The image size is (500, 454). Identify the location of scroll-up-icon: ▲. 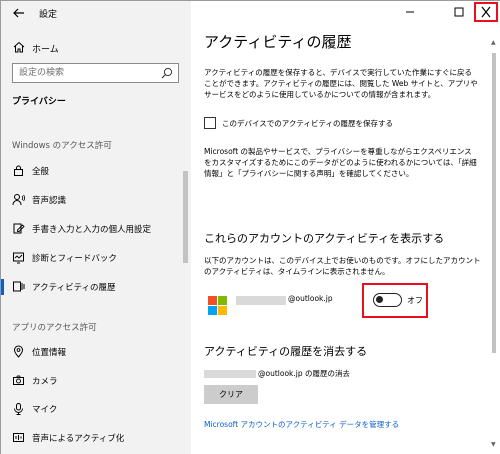
(493, 42).